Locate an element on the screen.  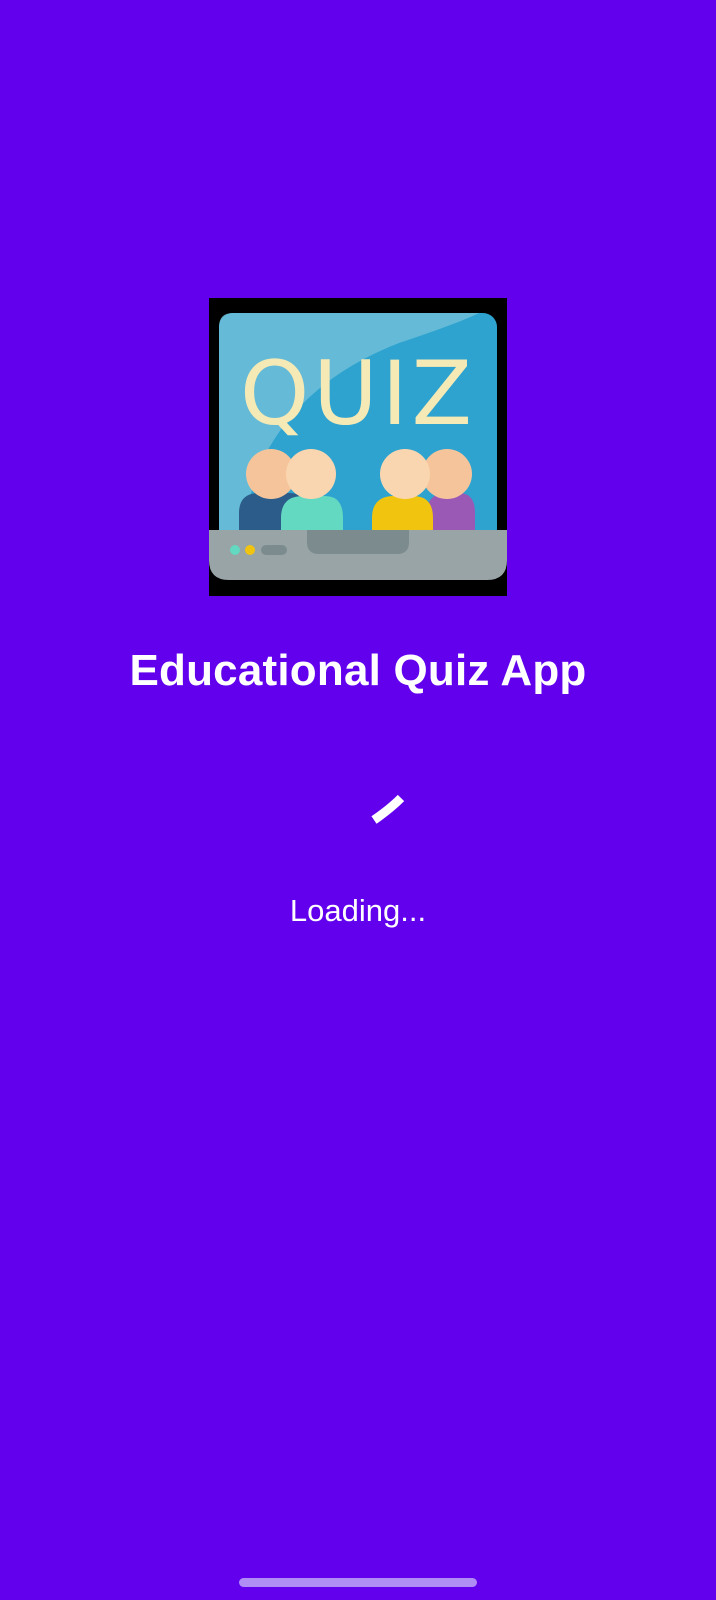
quiz-laptop-icon: QUIZ is located at coordinates (358, 447).